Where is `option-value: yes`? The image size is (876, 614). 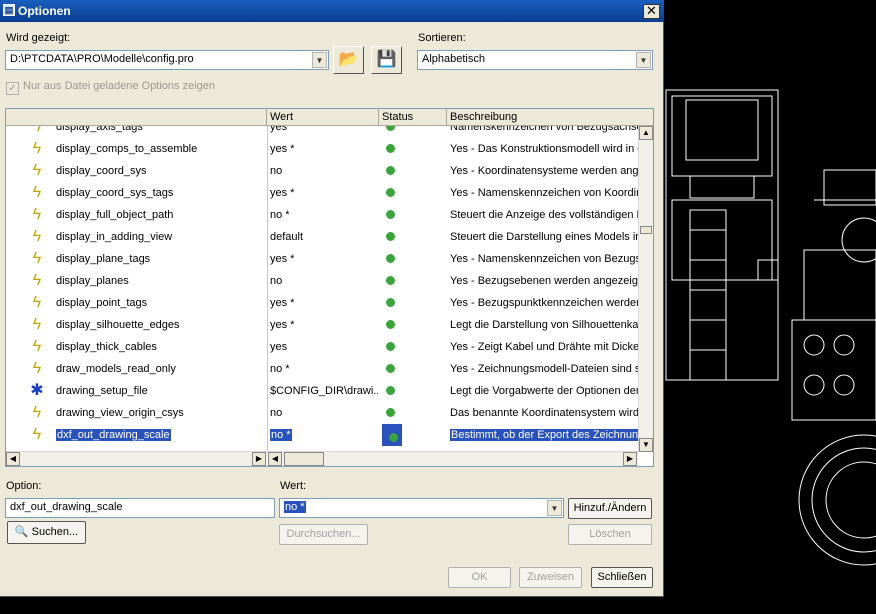
option-value: yes is located at coordinates (324, 347).